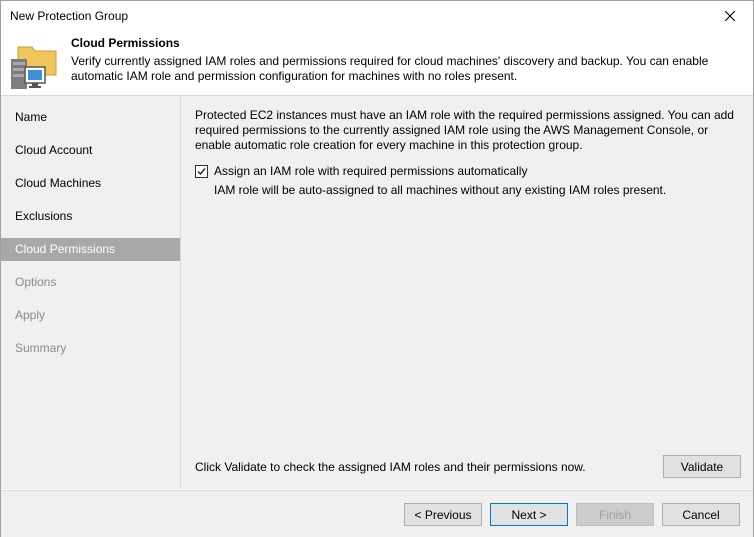  Describe the element at coordinates (377, 16) in the screenshot. I see `title-bar: New Protection Group` at that location.